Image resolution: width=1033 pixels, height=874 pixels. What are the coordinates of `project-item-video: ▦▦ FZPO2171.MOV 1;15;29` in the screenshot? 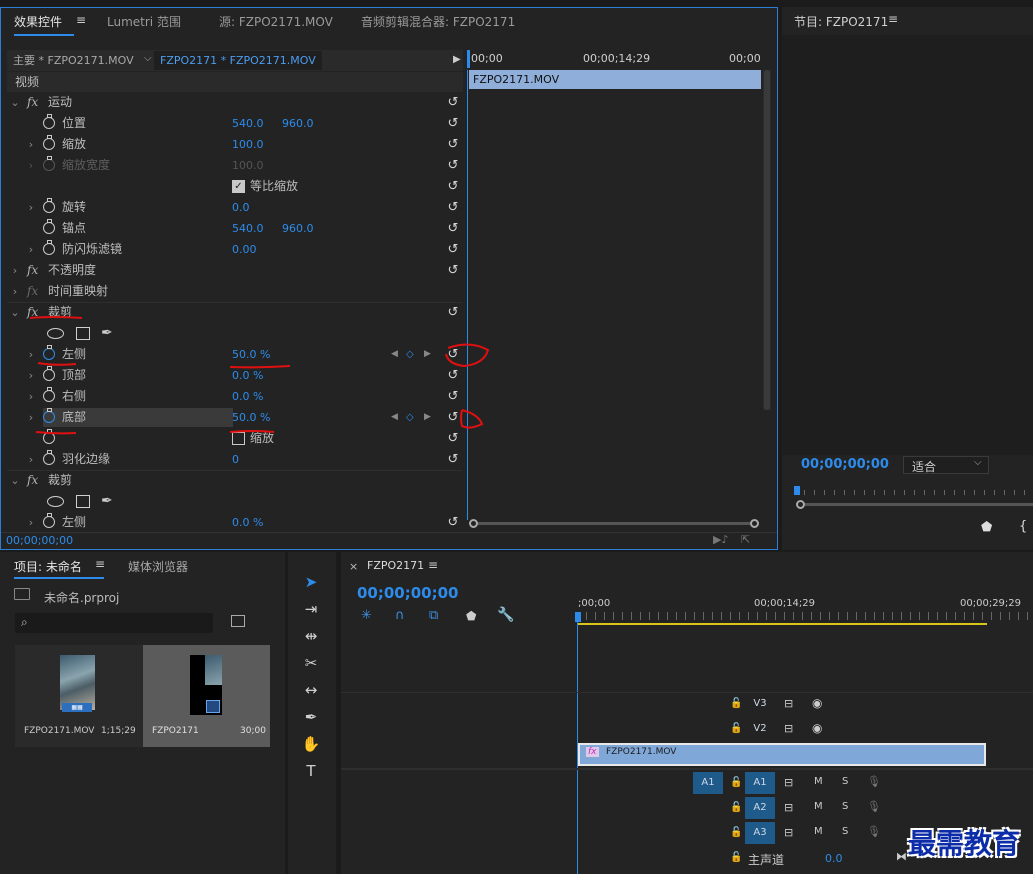 It's located at (79, 696).